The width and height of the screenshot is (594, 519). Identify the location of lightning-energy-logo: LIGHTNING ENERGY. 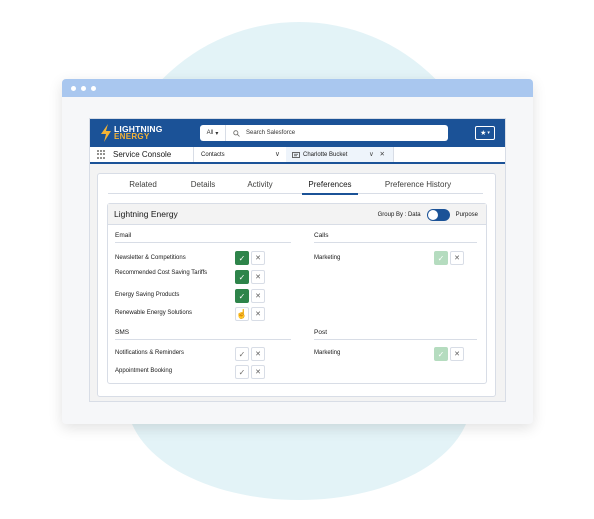
(131, 133).